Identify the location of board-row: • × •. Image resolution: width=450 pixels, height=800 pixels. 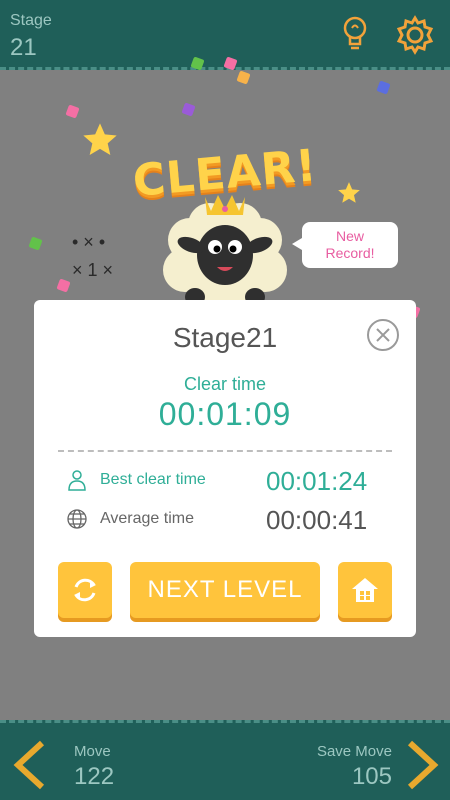
(89, 242).